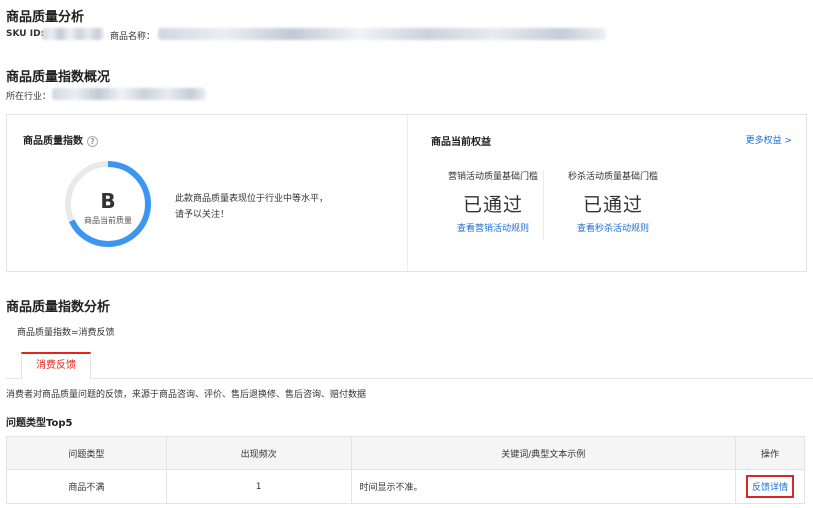 The image size is (813, 508). I want to click on grade-letter: B, so click(108, 201).